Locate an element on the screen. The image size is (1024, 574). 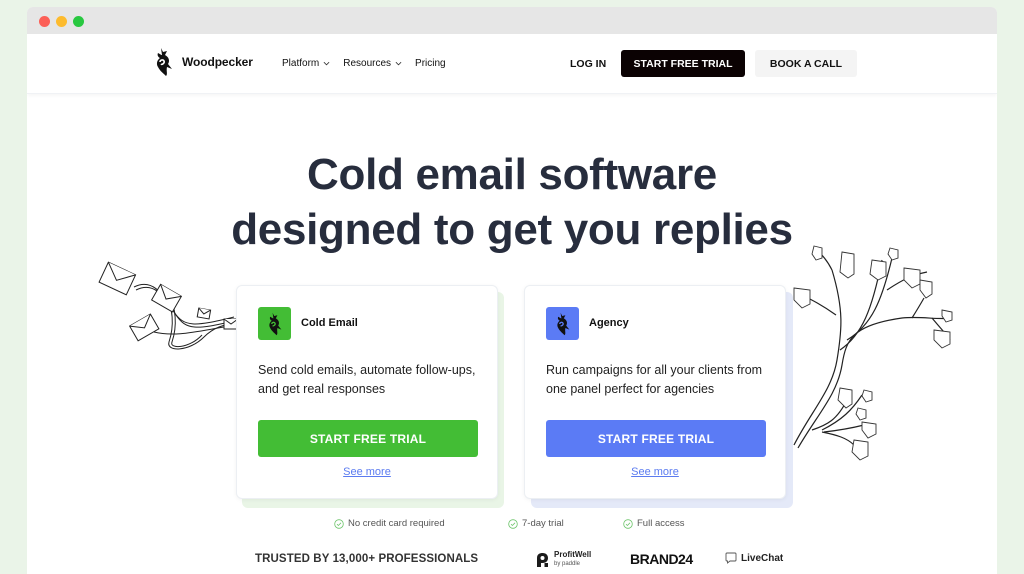
cold-email-start-free-trial-button: START FREE TRIAL is located at coordinates (368, 438).